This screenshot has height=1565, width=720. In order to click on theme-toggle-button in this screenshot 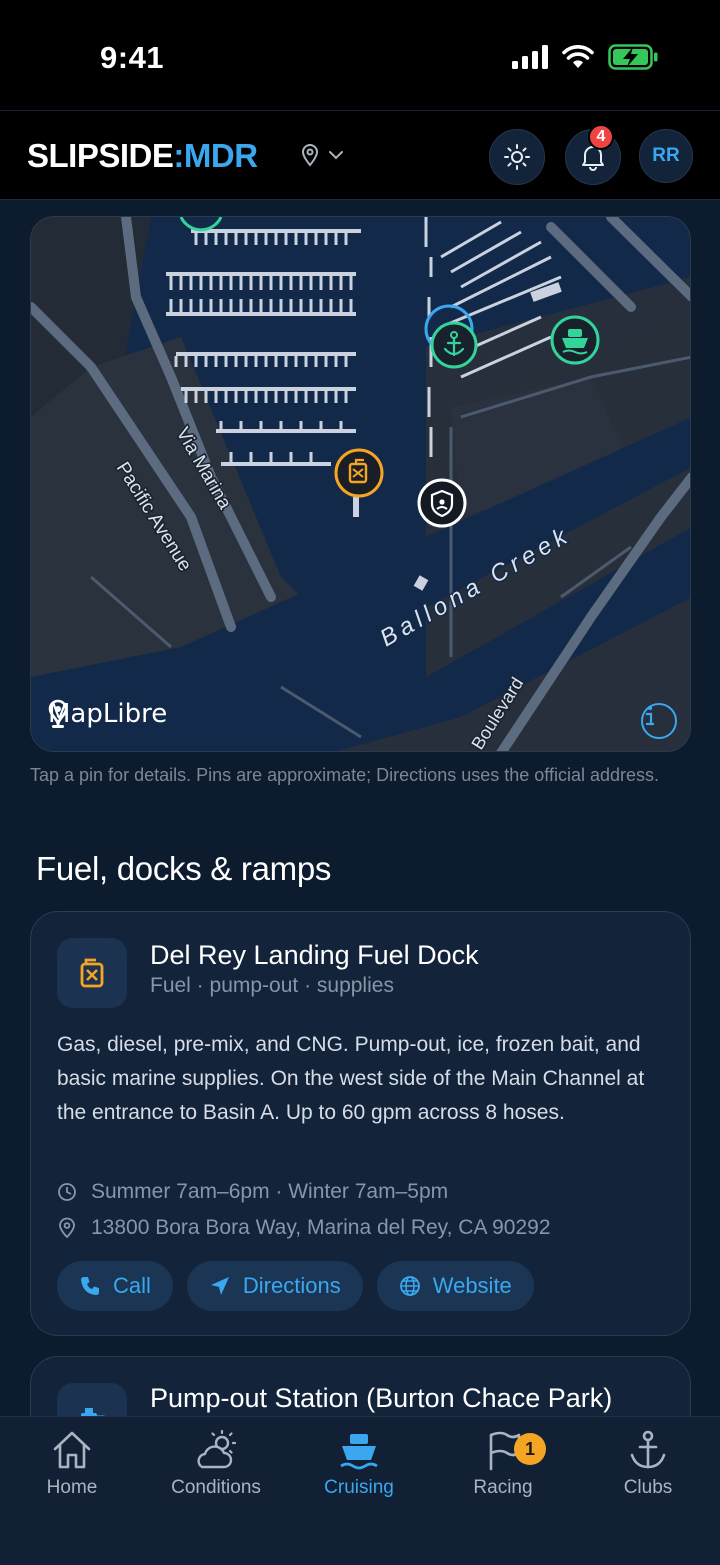, I will do `click(517, 157)`.